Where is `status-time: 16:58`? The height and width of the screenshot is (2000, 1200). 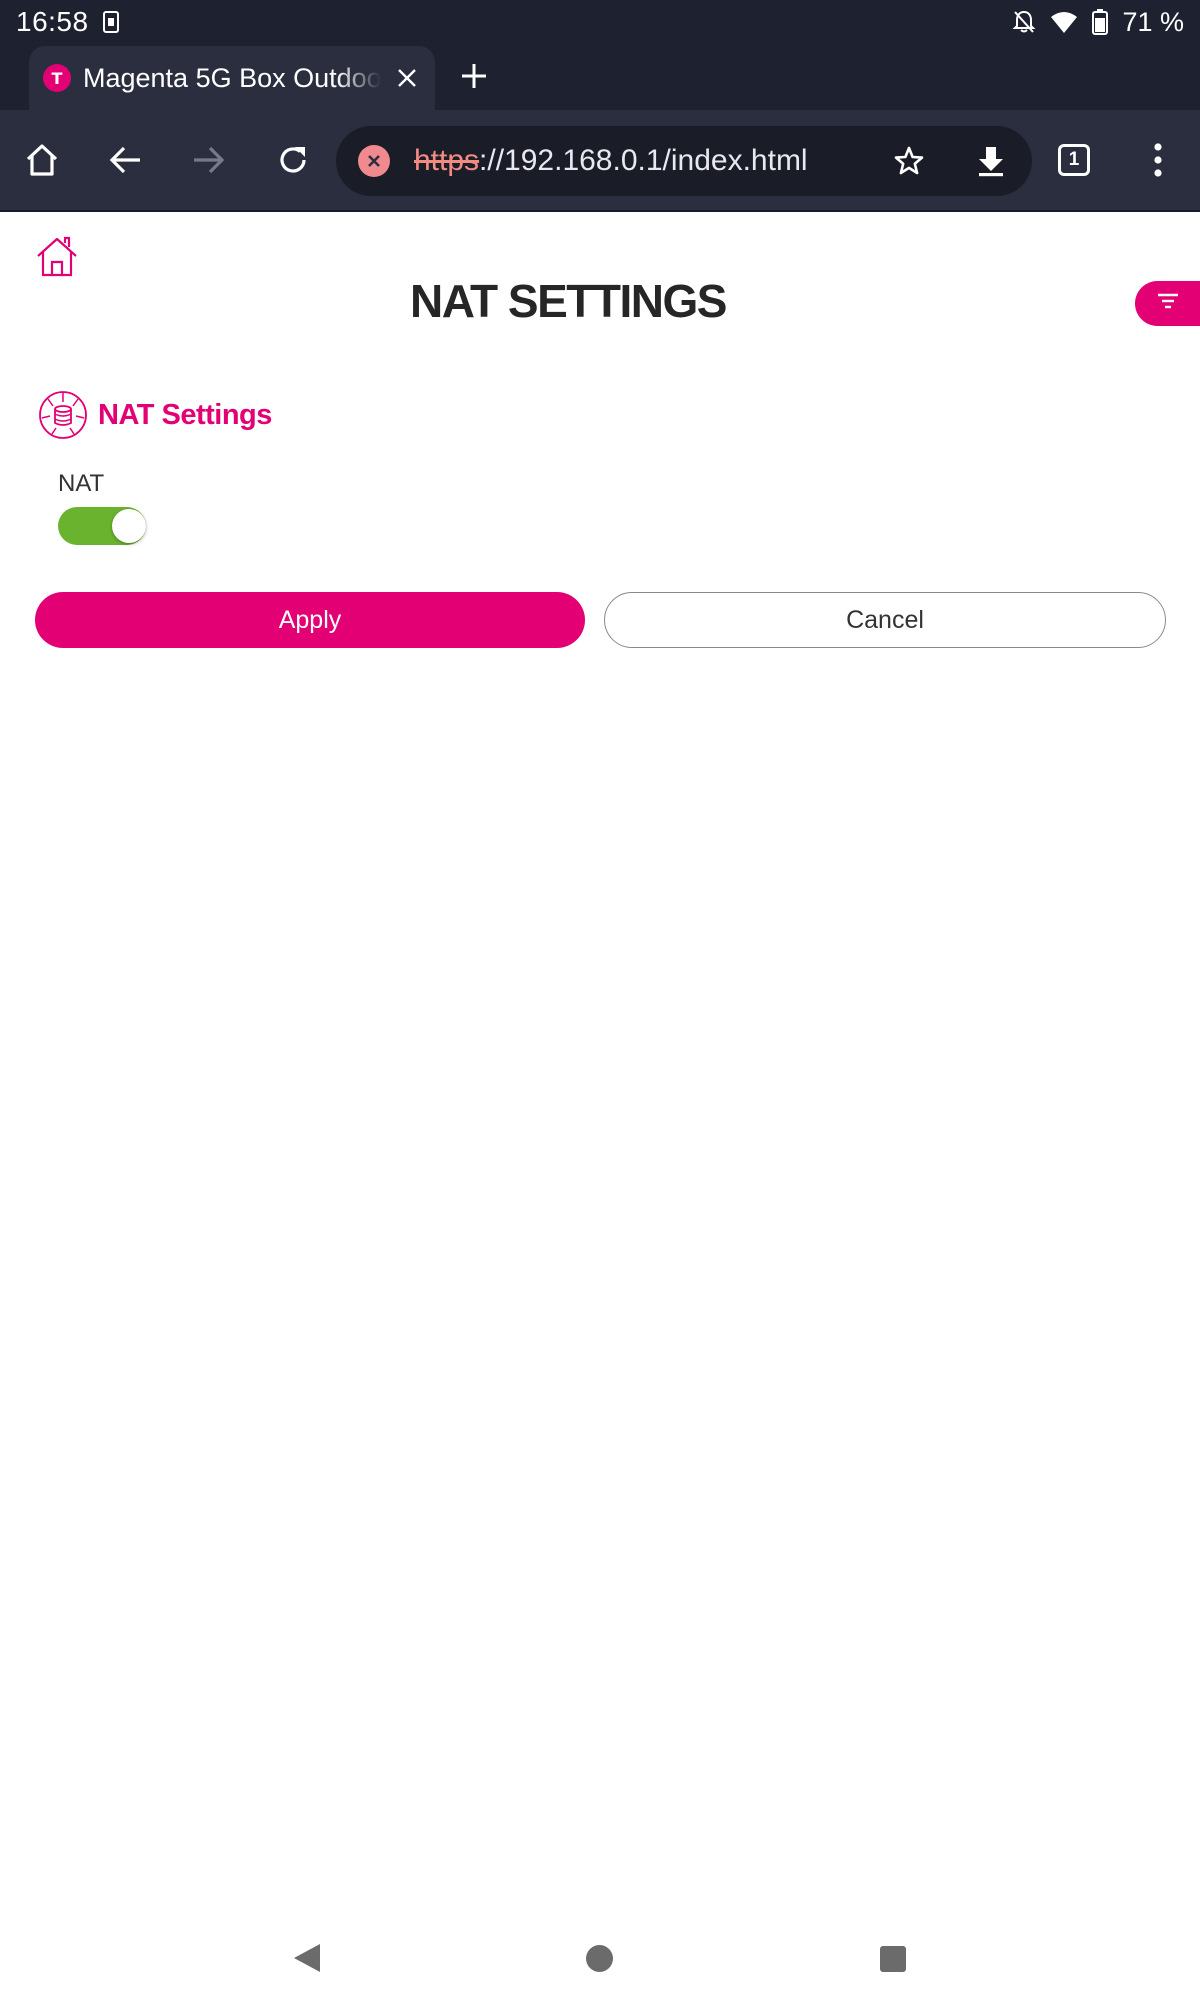
status-time: 16:58 is located at coordinates (52, 21).